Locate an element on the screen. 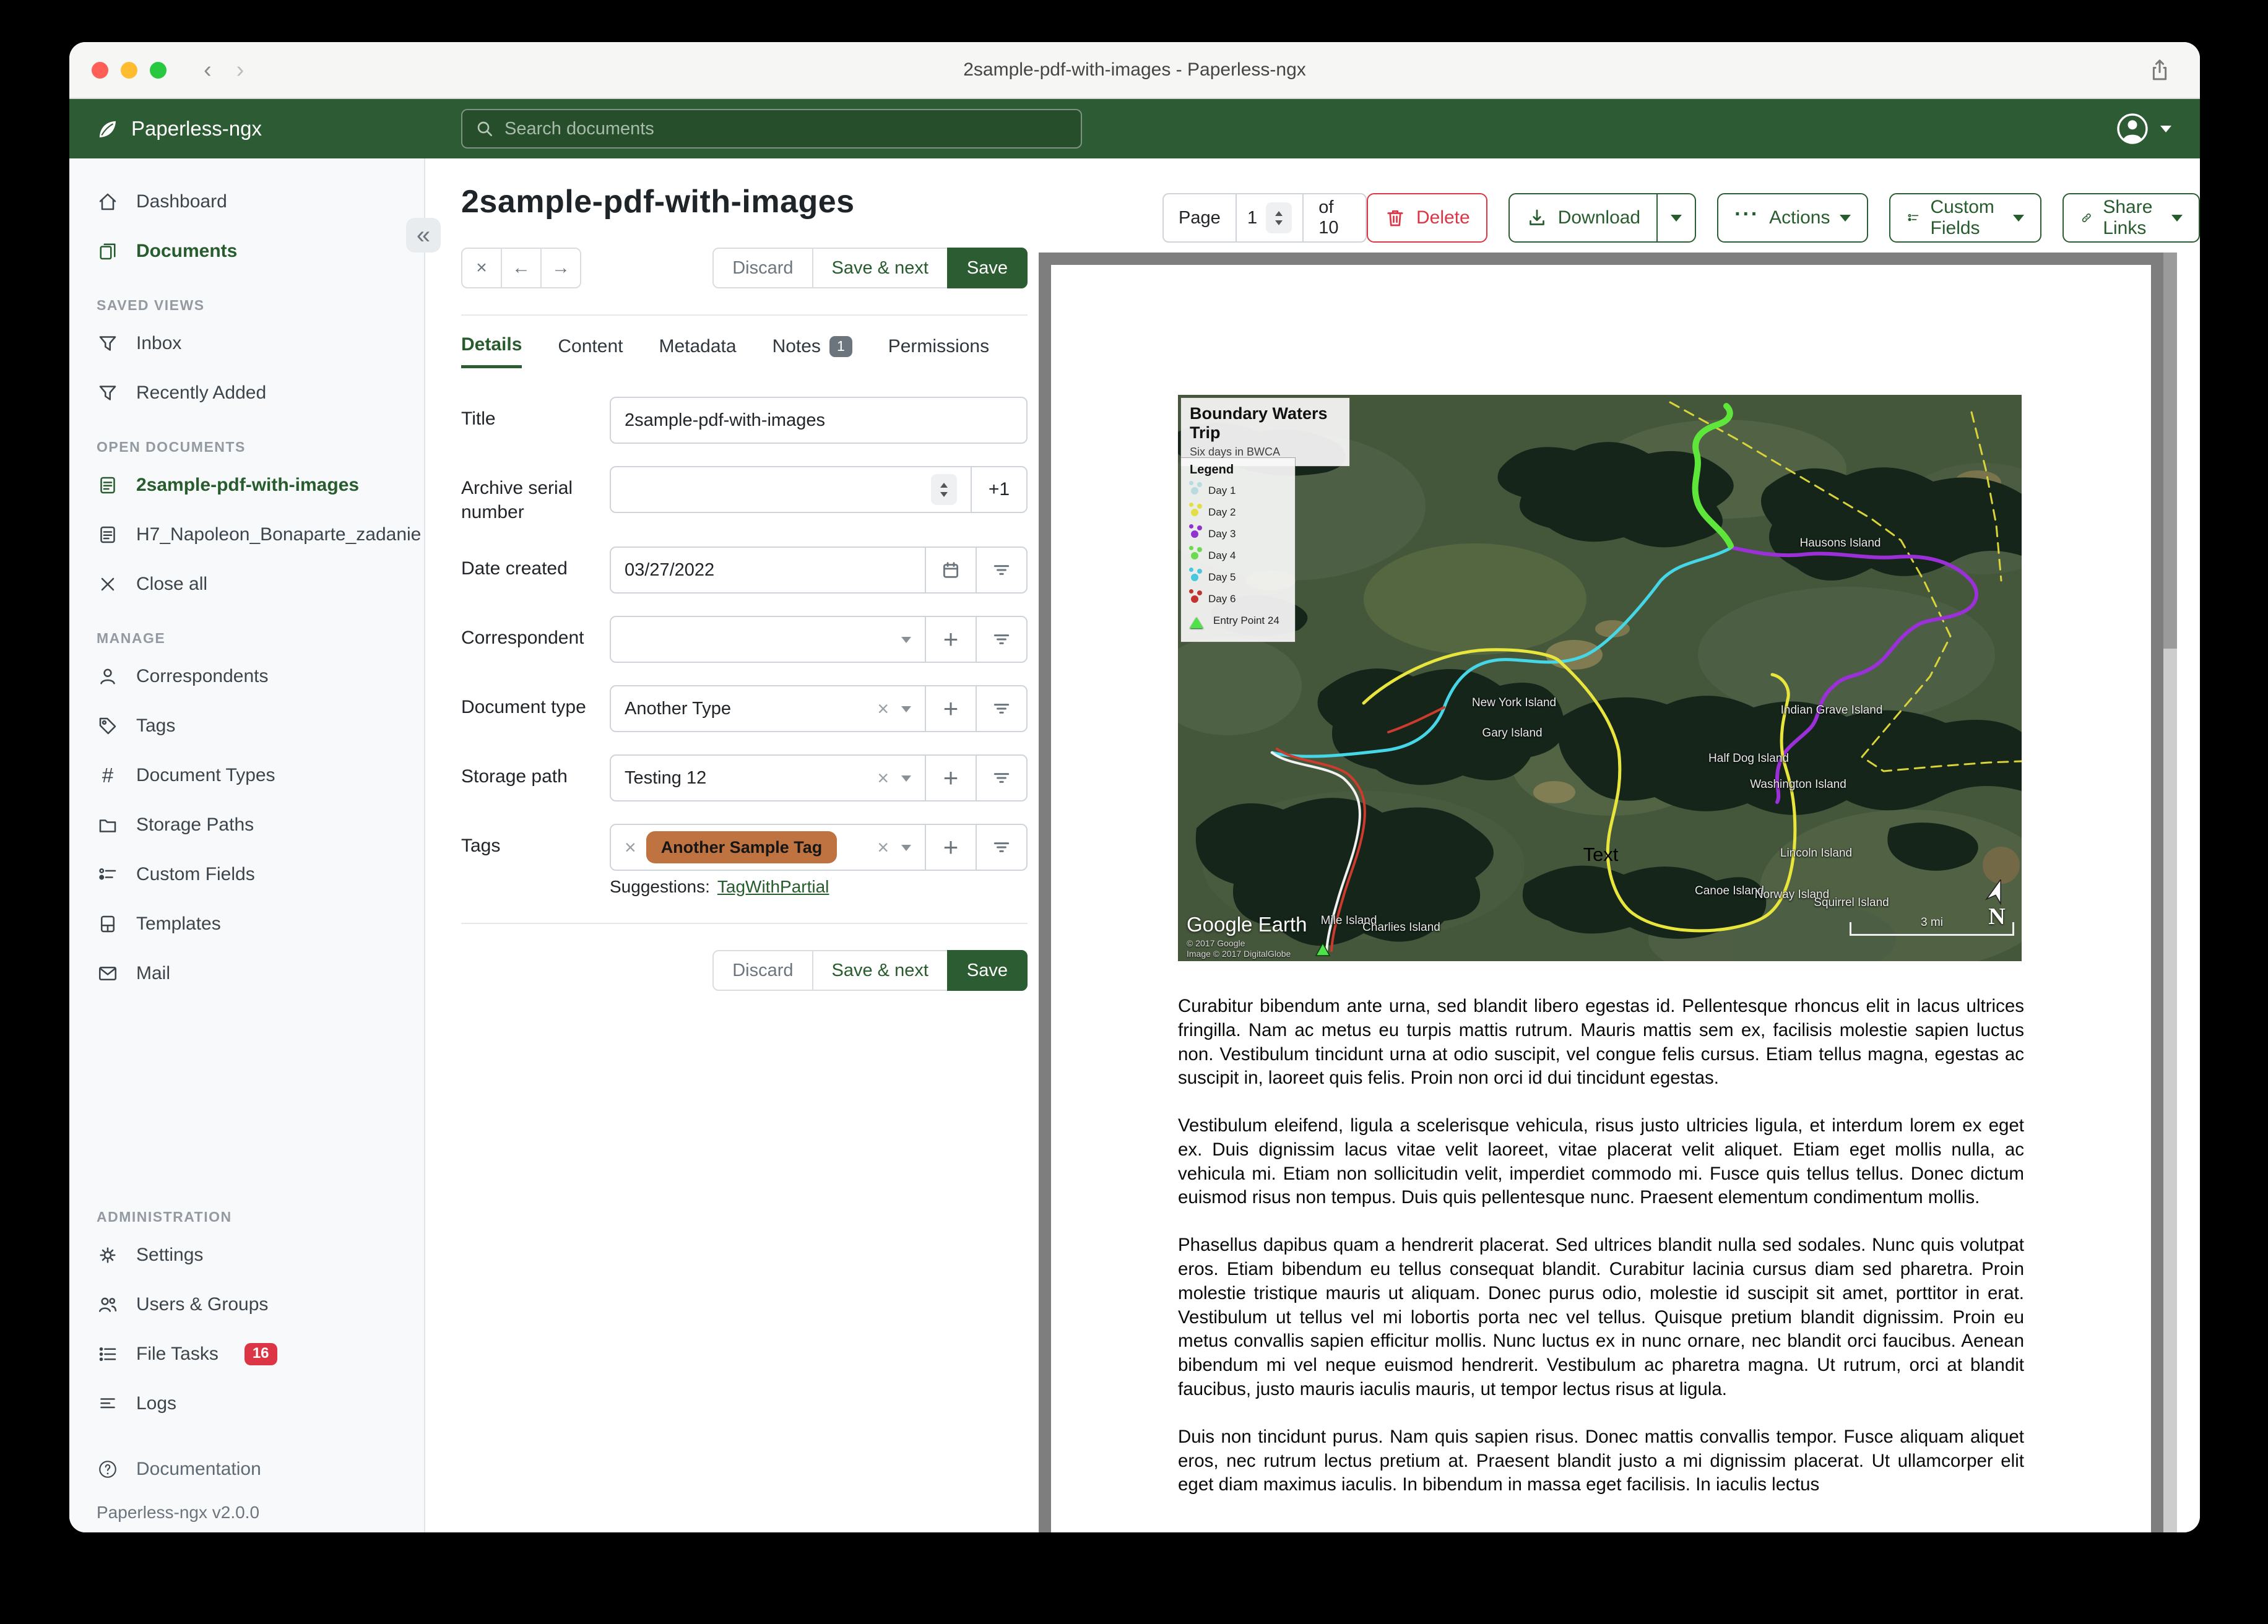 The height and width of the screenshot is (1624, 2268). search-bar is located at coordinates (771, 129).